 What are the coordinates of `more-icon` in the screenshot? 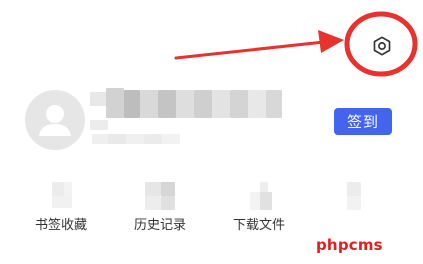 It's located at (354, 195).